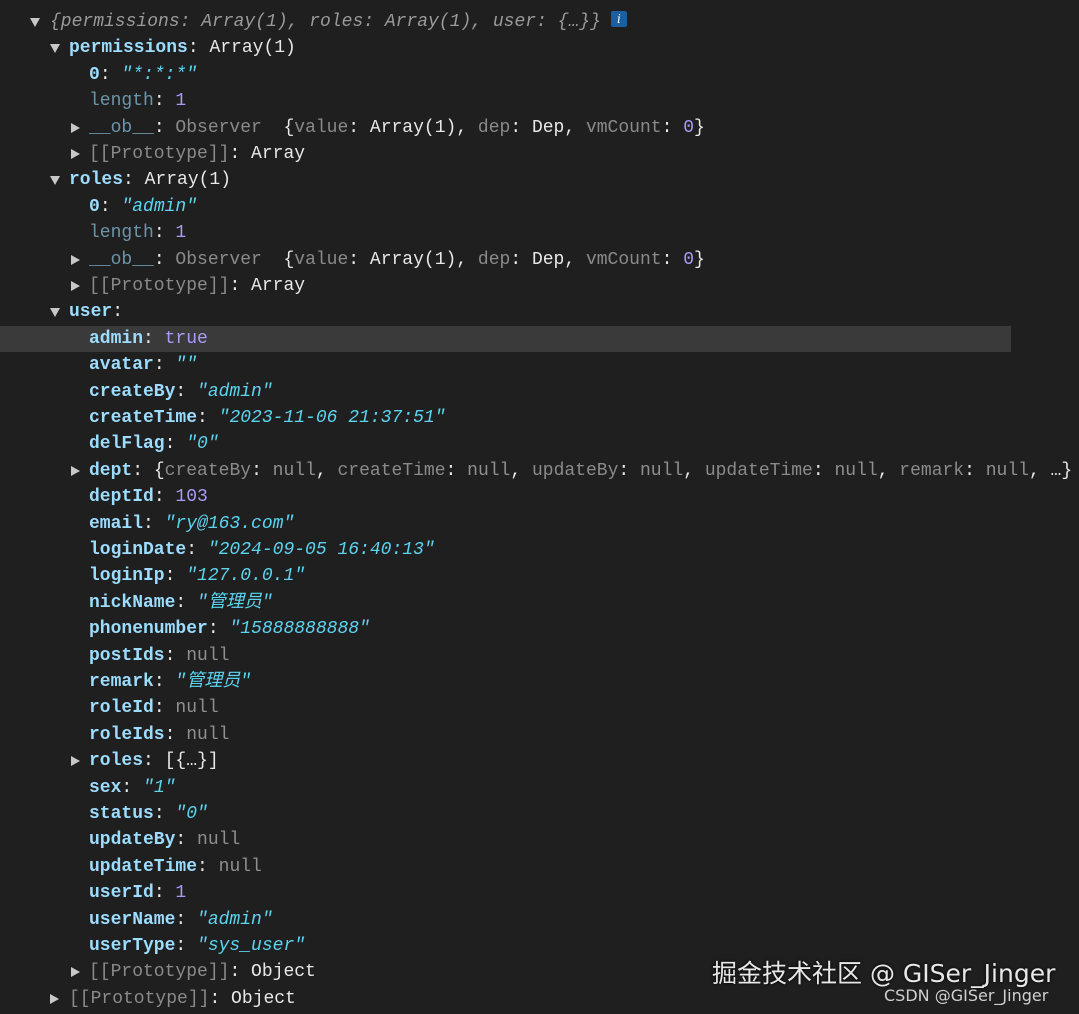 The height and width of the screenshot is (1014, 1079). What do you see at coordinates (688, 259) in the screenshot?
I see `preview-token: 0` at bounding box center [688, 259].